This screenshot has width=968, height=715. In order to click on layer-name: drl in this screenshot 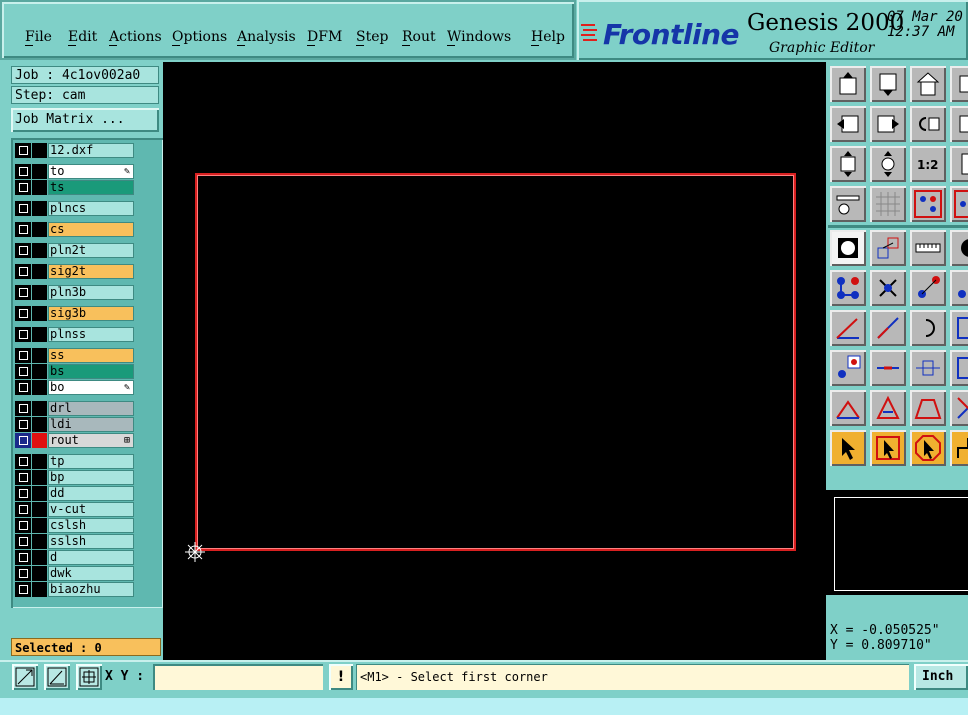, I will do `click(91, 408)`.